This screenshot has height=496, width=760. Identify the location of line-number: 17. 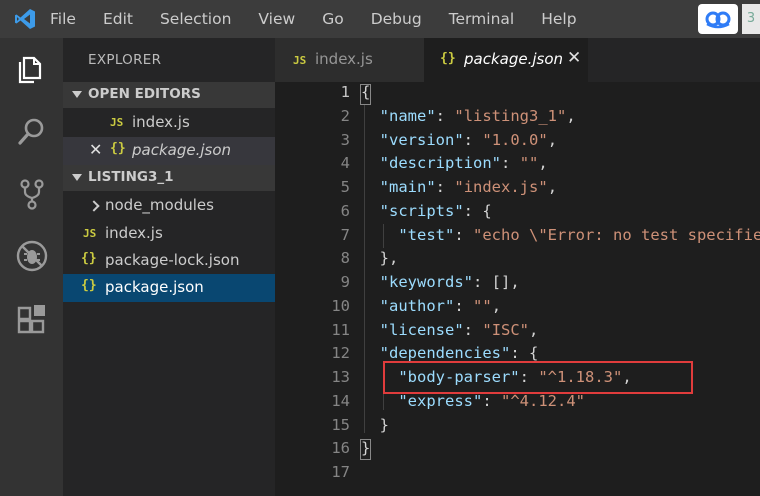
(340, 472).